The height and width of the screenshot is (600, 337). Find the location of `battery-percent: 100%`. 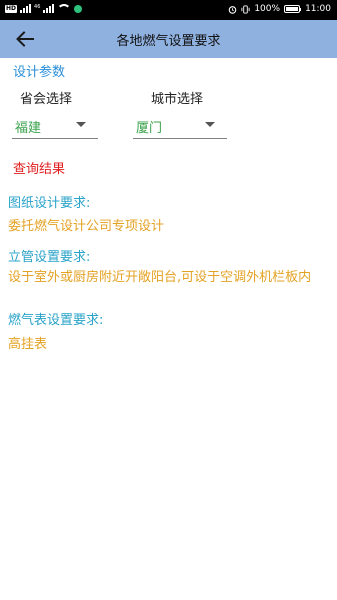

battery-percent: 100% is located at coordinates (267, 9).